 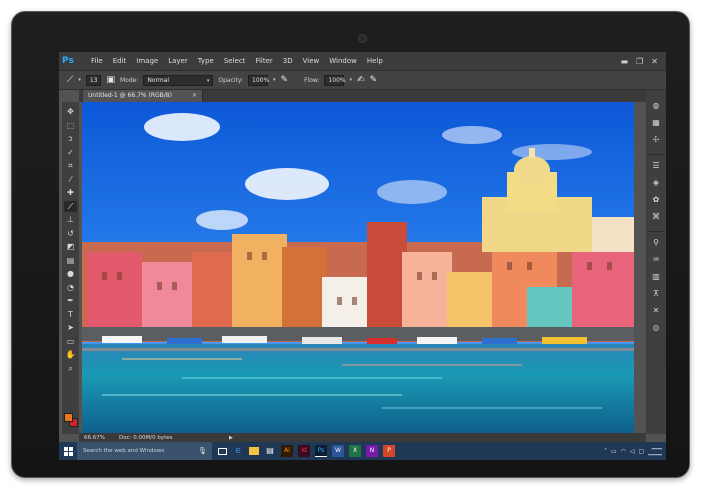 I want to click on path-selection-tool-icon: ➤, so click(x=70, y=328).